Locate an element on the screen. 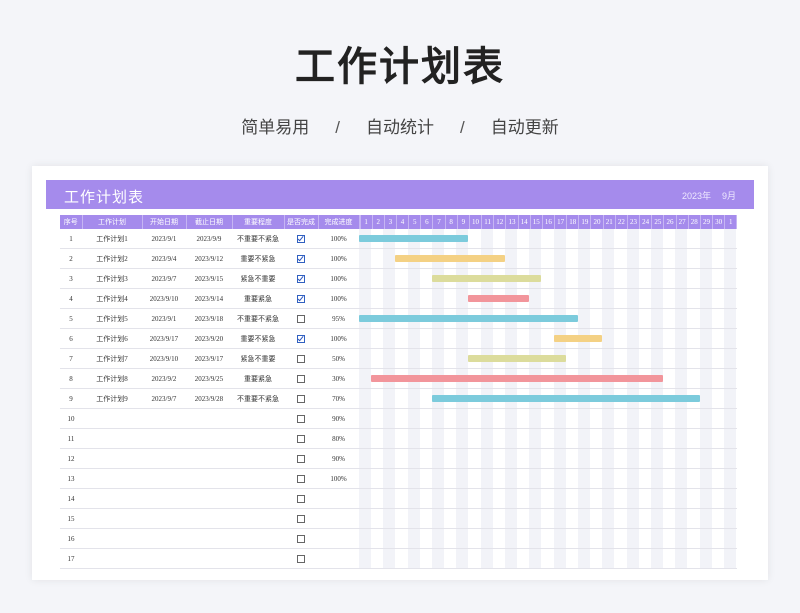 Image resolution: width=800 pixels, height=613 pixels. row-number-cell: 1 is located at coordinates (71, 239).